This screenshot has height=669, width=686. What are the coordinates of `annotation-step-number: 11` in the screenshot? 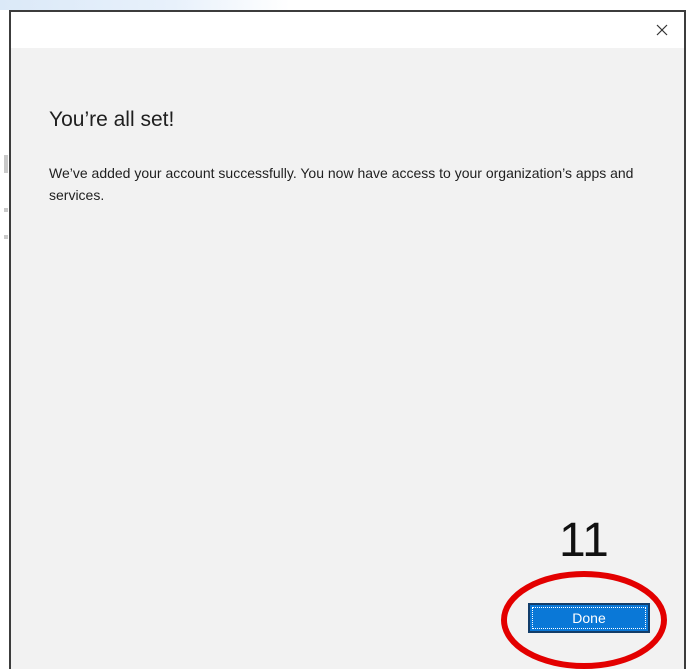 It's located at (584, 540).